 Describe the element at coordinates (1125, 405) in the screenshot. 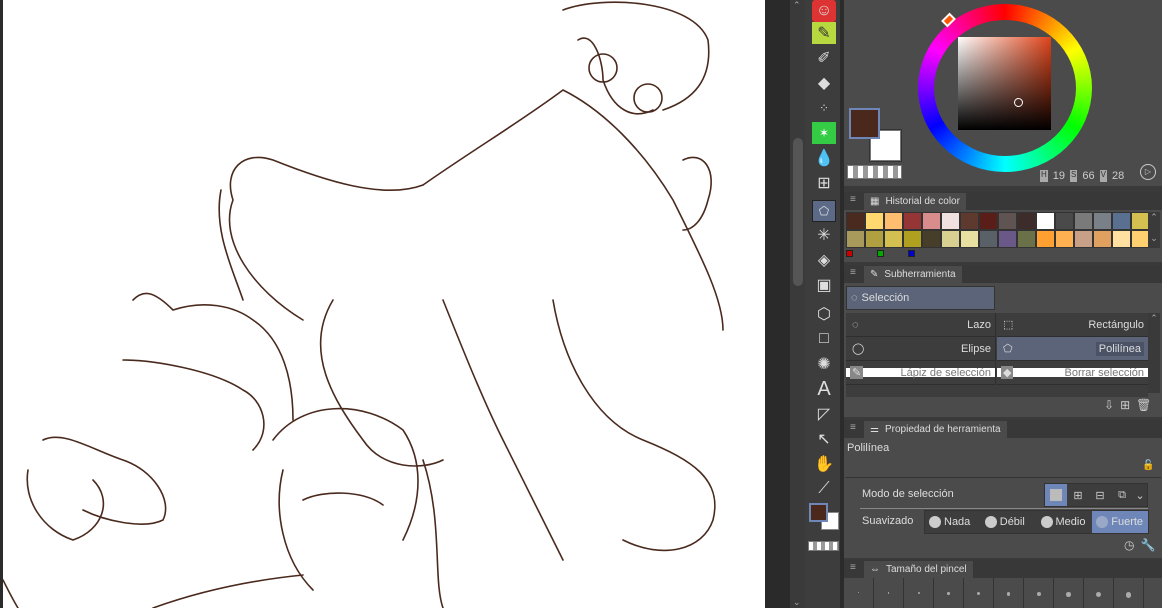

I see `copy-subtool-icon: ⊞` at that location.